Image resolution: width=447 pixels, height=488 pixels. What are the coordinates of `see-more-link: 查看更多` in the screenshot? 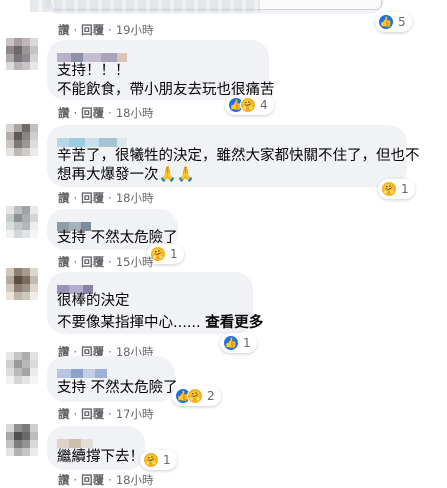 It's located at (234, 323).